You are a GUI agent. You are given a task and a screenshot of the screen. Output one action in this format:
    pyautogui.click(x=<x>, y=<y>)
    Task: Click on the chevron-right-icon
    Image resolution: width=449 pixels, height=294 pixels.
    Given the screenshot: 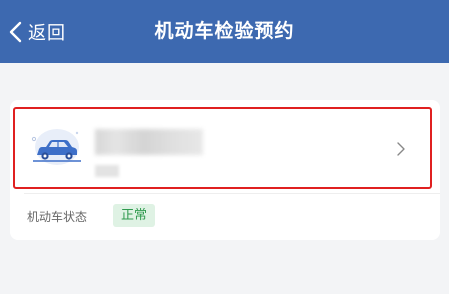 What is the action you would take?
    pyautogui.click(x=401, y=151)
    